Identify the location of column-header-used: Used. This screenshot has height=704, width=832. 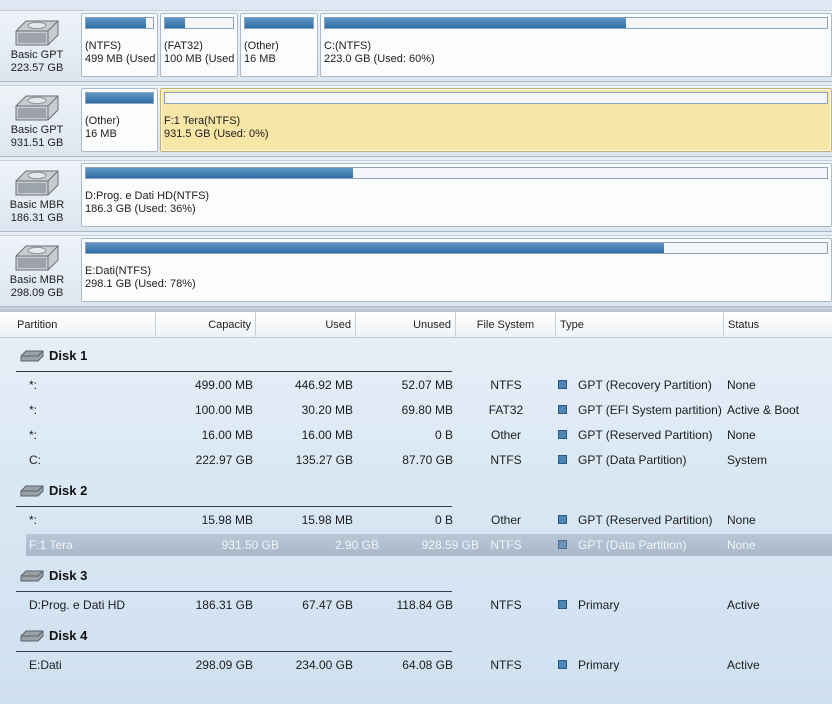
(306, 324).